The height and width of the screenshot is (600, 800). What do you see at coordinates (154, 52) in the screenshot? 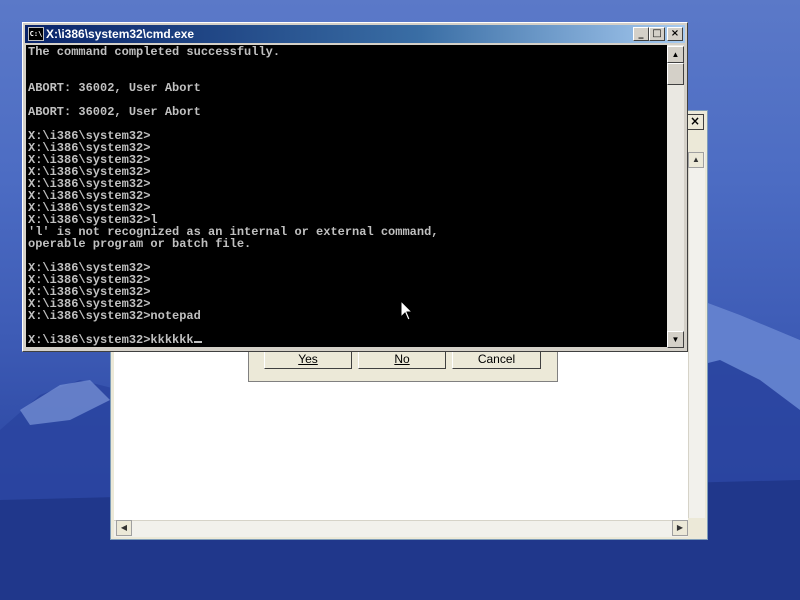
I see `console-line: The command completed successfully.` at bounding box center [154, 52].